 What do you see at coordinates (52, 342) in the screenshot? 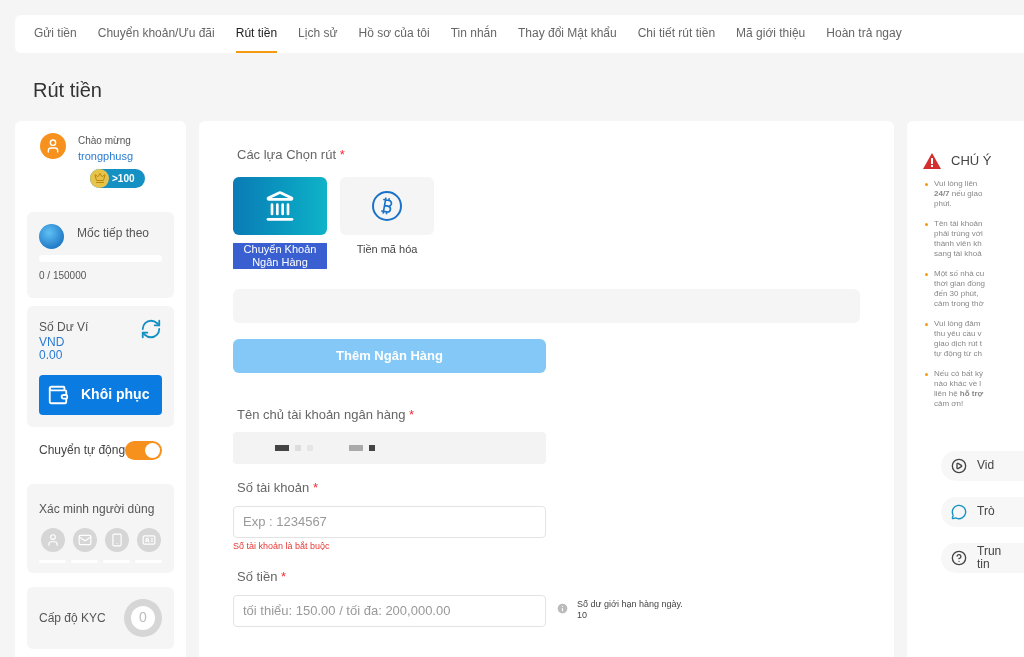
I see `currency-text: VND` at bounding box center [52, 342].